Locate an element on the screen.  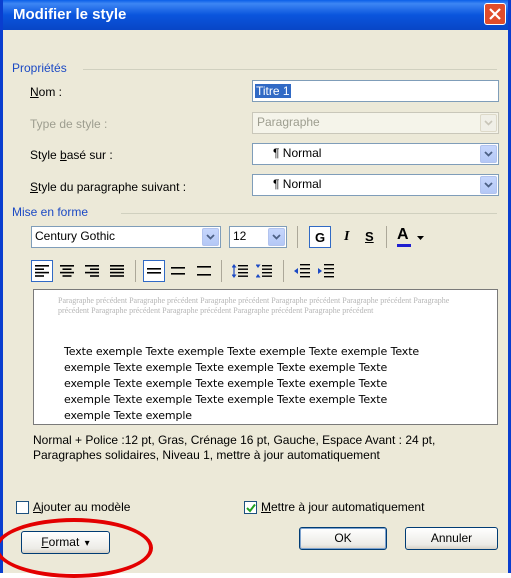
underline-button: S is located at coordinates (370, 237).